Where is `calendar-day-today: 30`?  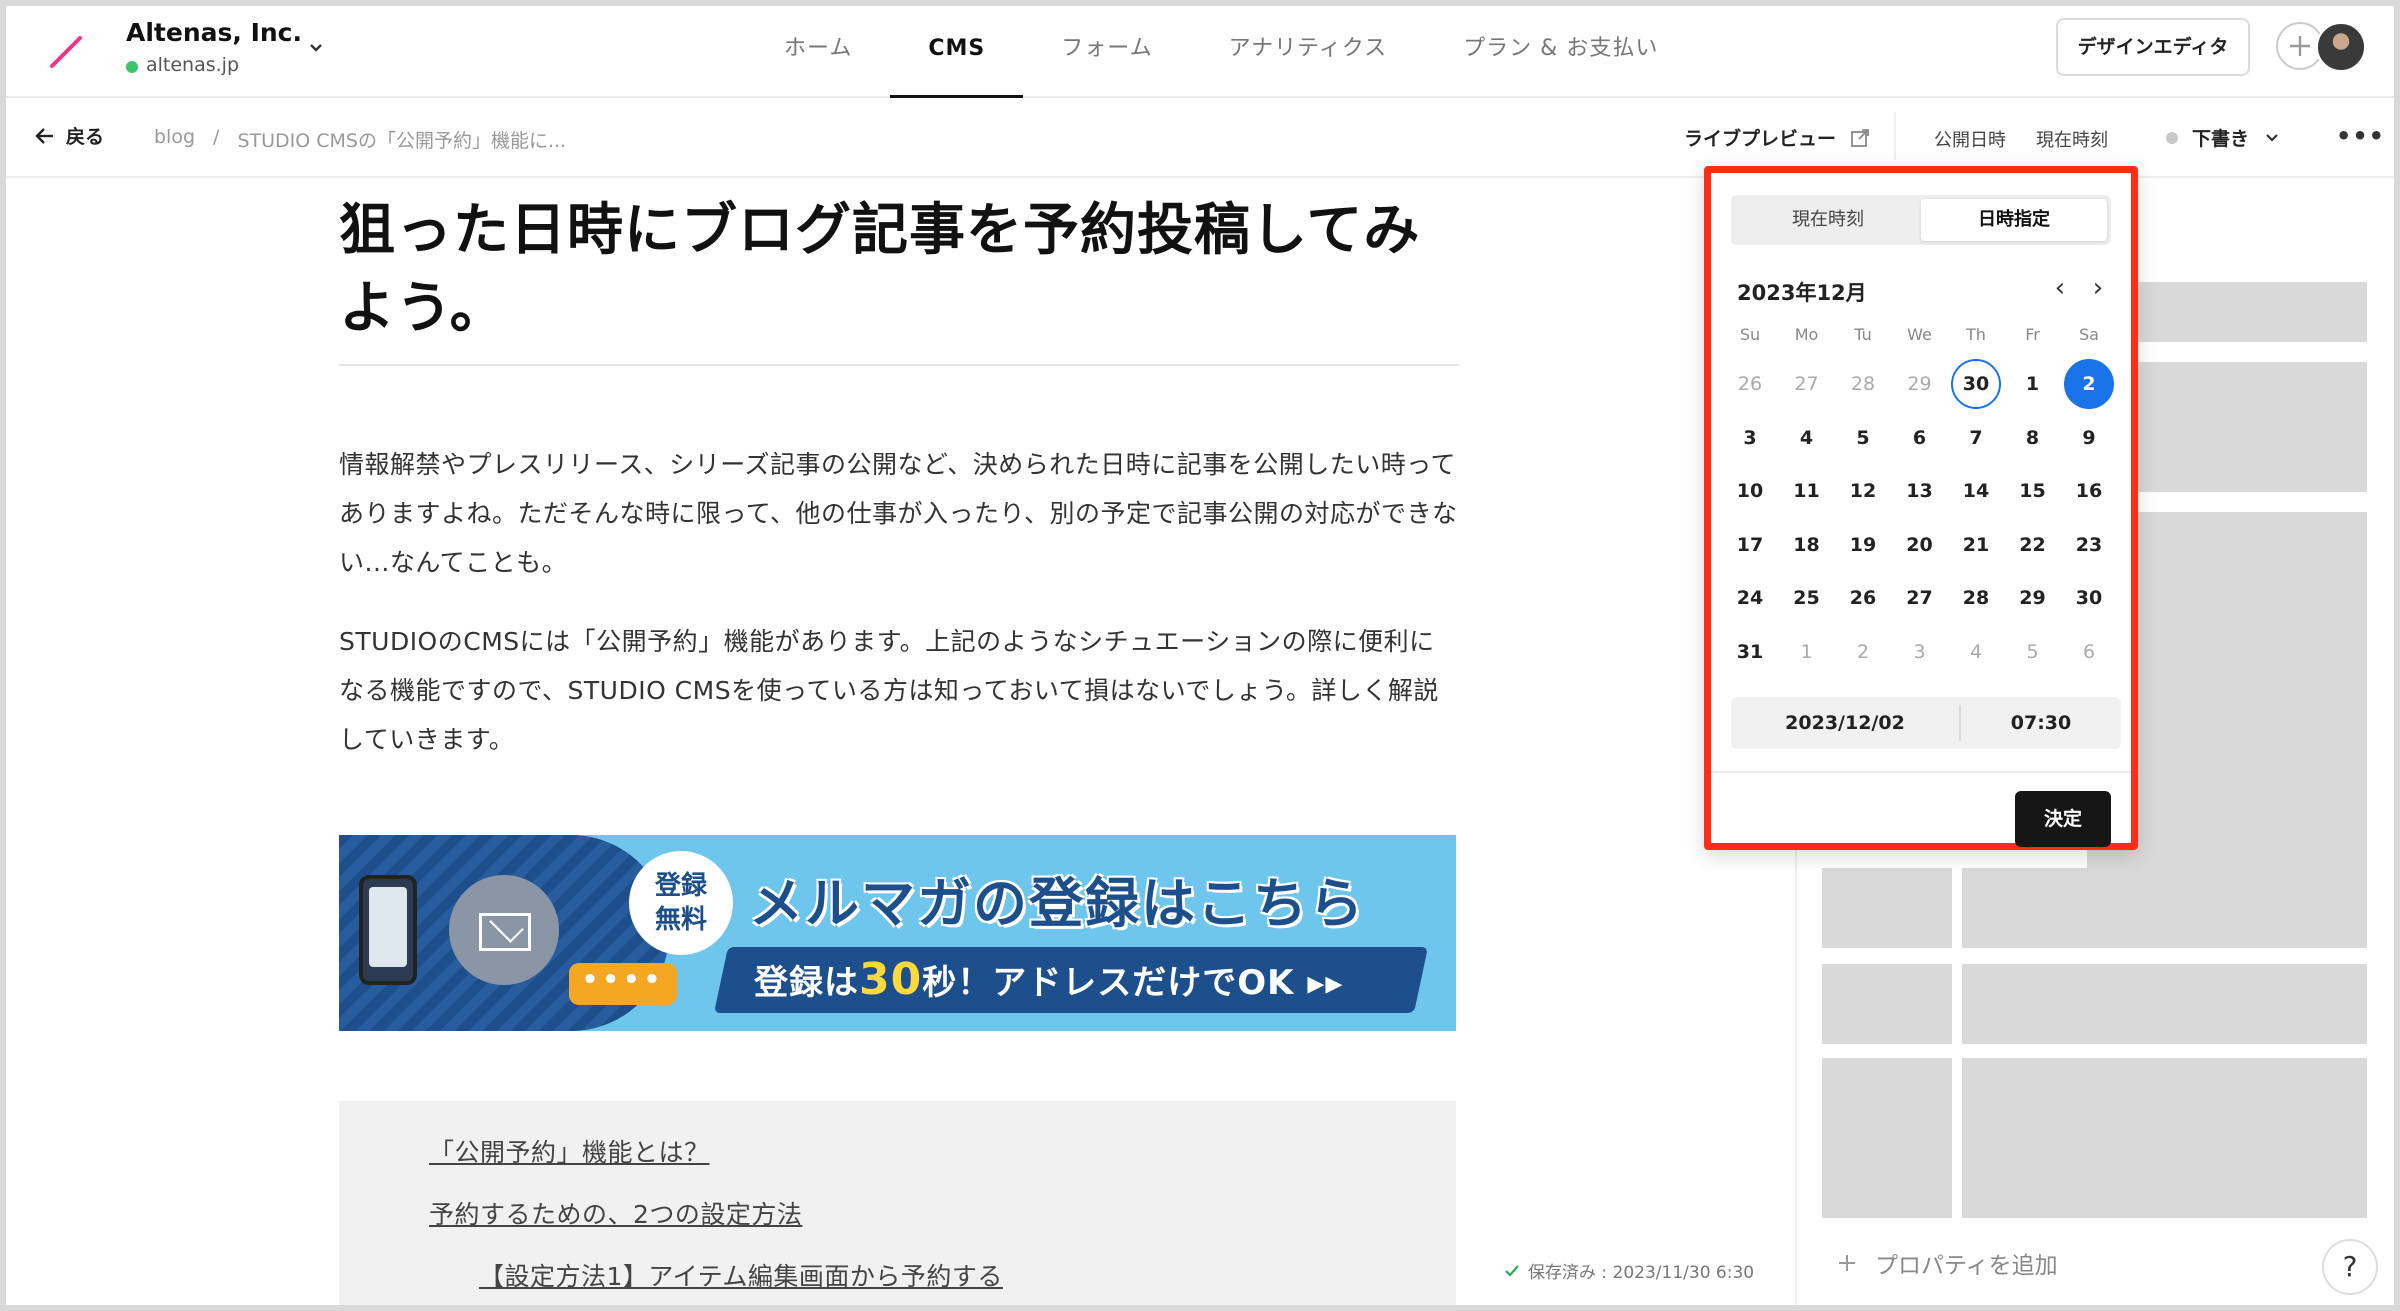 calendar-day-today: 30 is located at coordinates (1976, 384).